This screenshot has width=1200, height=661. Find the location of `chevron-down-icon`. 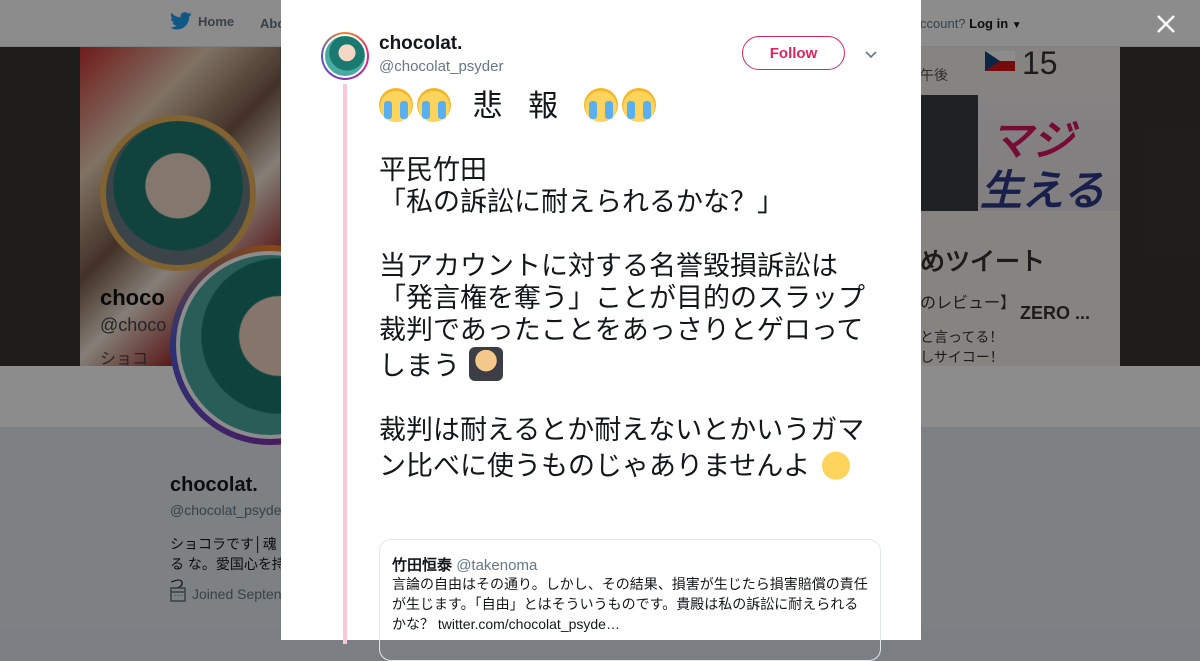

chevron-down-icon is located at coordinates (871, 54).